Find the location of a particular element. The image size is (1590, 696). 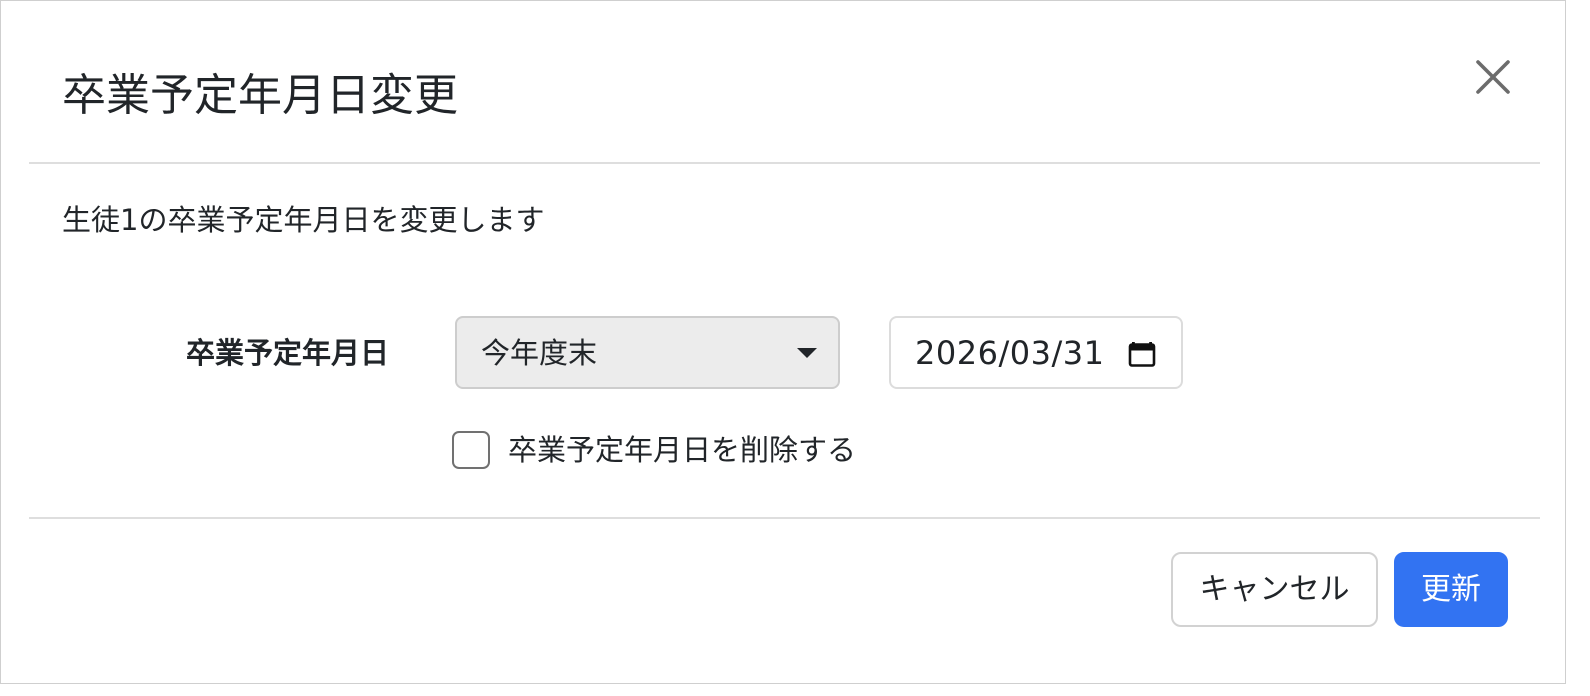

modal-title: 卒業予定年月日変更 is located at coordinates (260, 95).